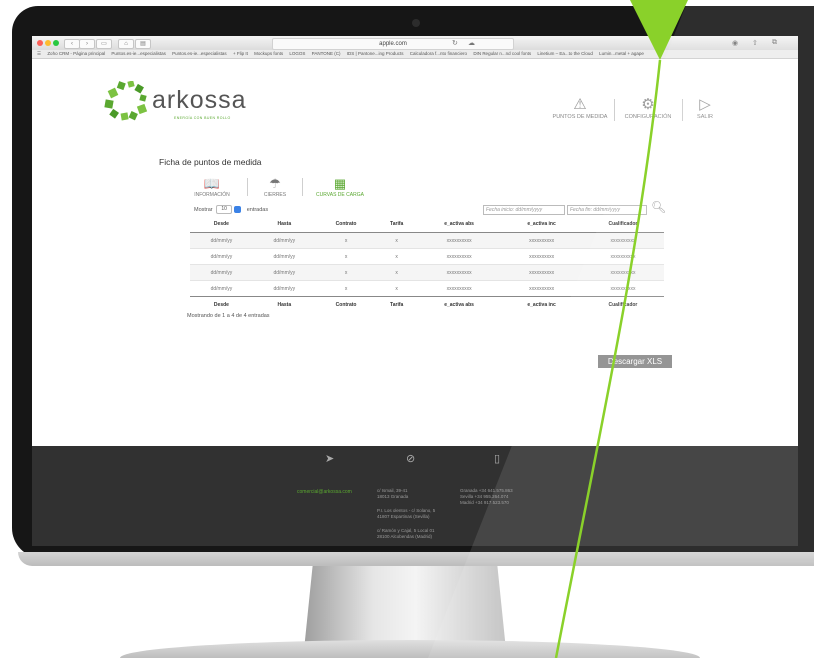 The image size is (814, 658). What do you see at coordinates (607, 210) in the screenshot?
I see `end-date-input: Fecha fin: dd/mm/yyyy` at bounding box center [607, 210].